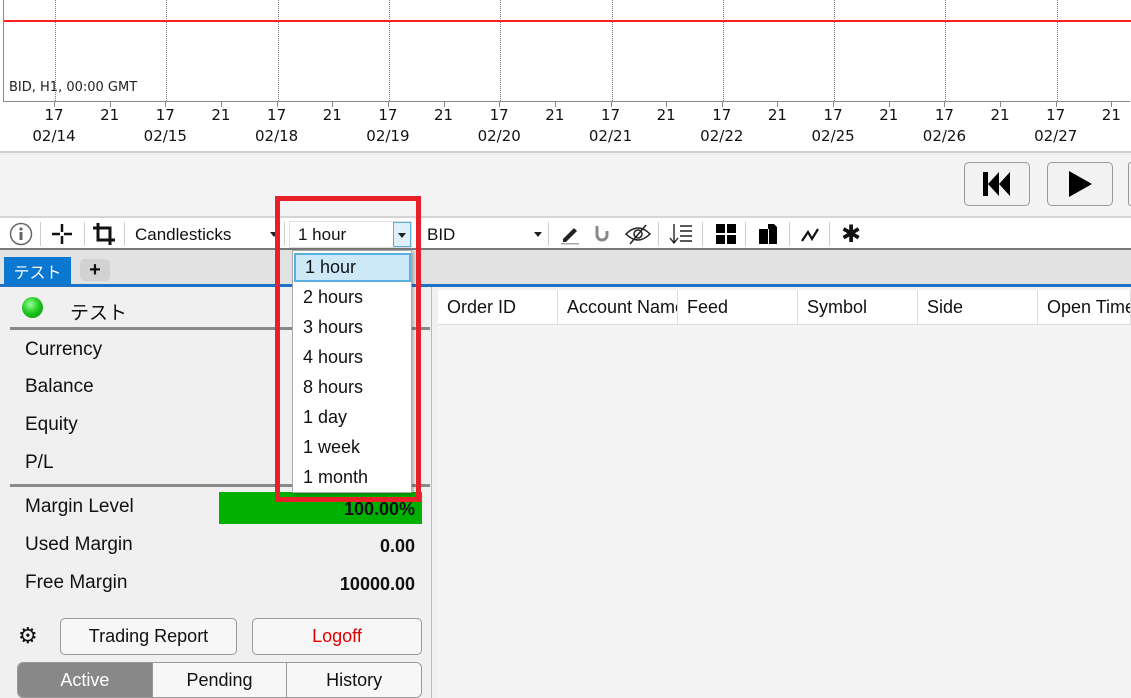 The width and height of the screenshot is (1131, 698). I want to click on skip-to-start-icon, so click(996, 184).